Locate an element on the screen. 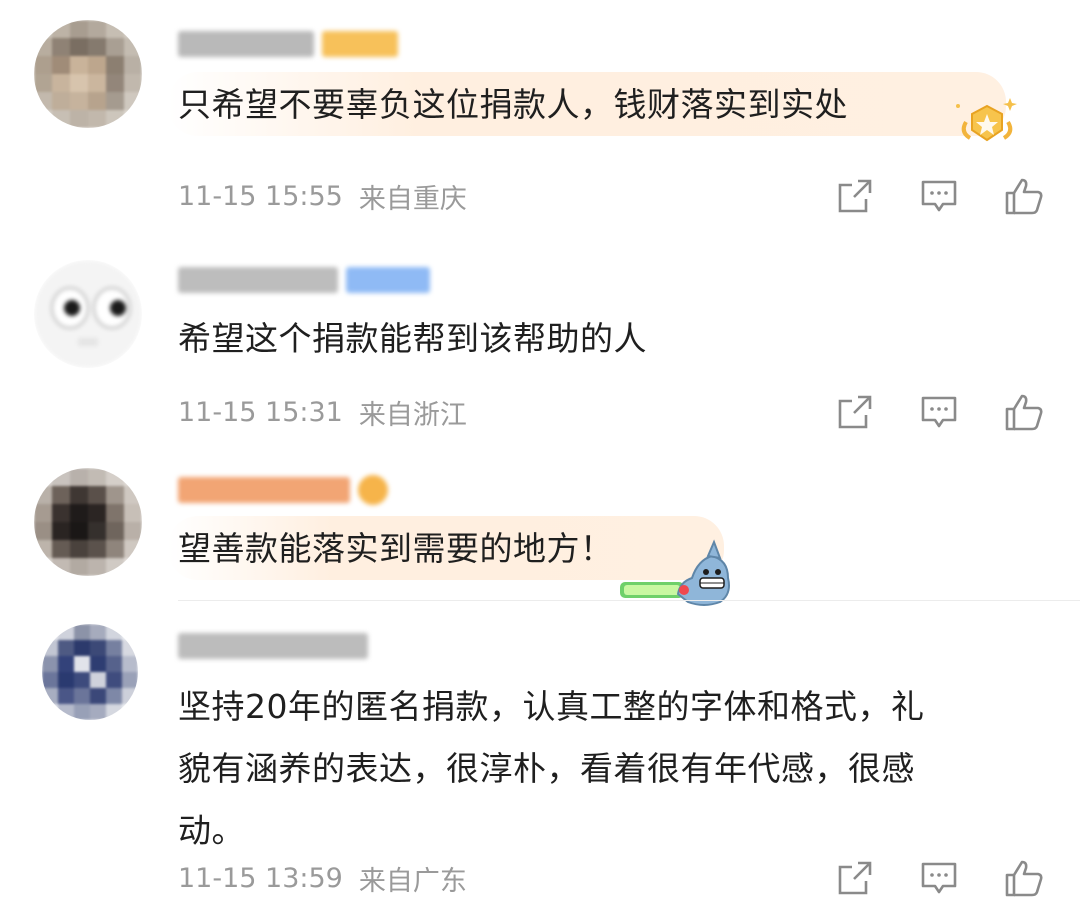  comment-meta: 11-15 13:59 来自广东 is located at coordinates (322, 878).